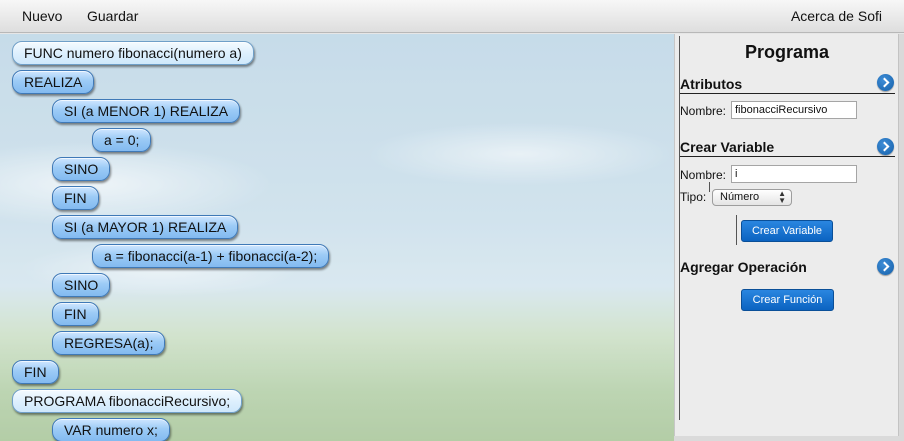  I want to click on code-block-func: FUNC numero fibonacci(numero a), so click(133, 53).